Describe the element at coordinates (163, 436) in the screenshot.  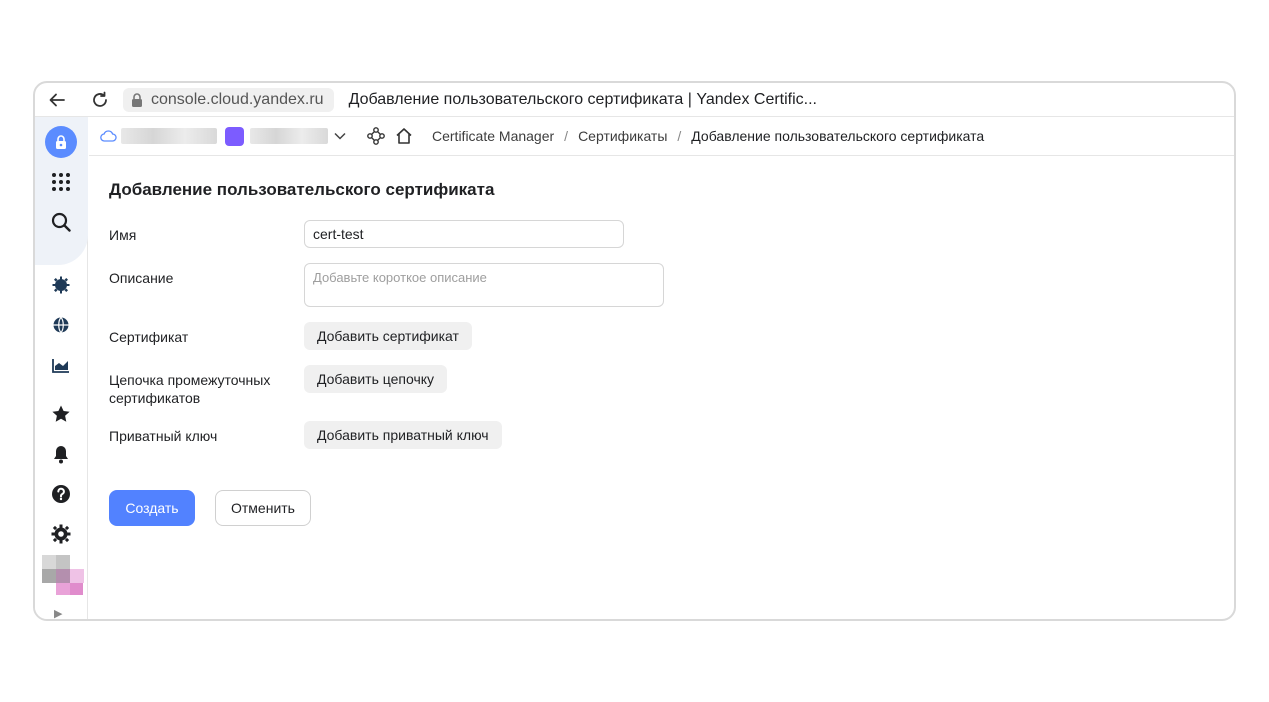
I see `private-key-label: Приватный ключ` at that location.